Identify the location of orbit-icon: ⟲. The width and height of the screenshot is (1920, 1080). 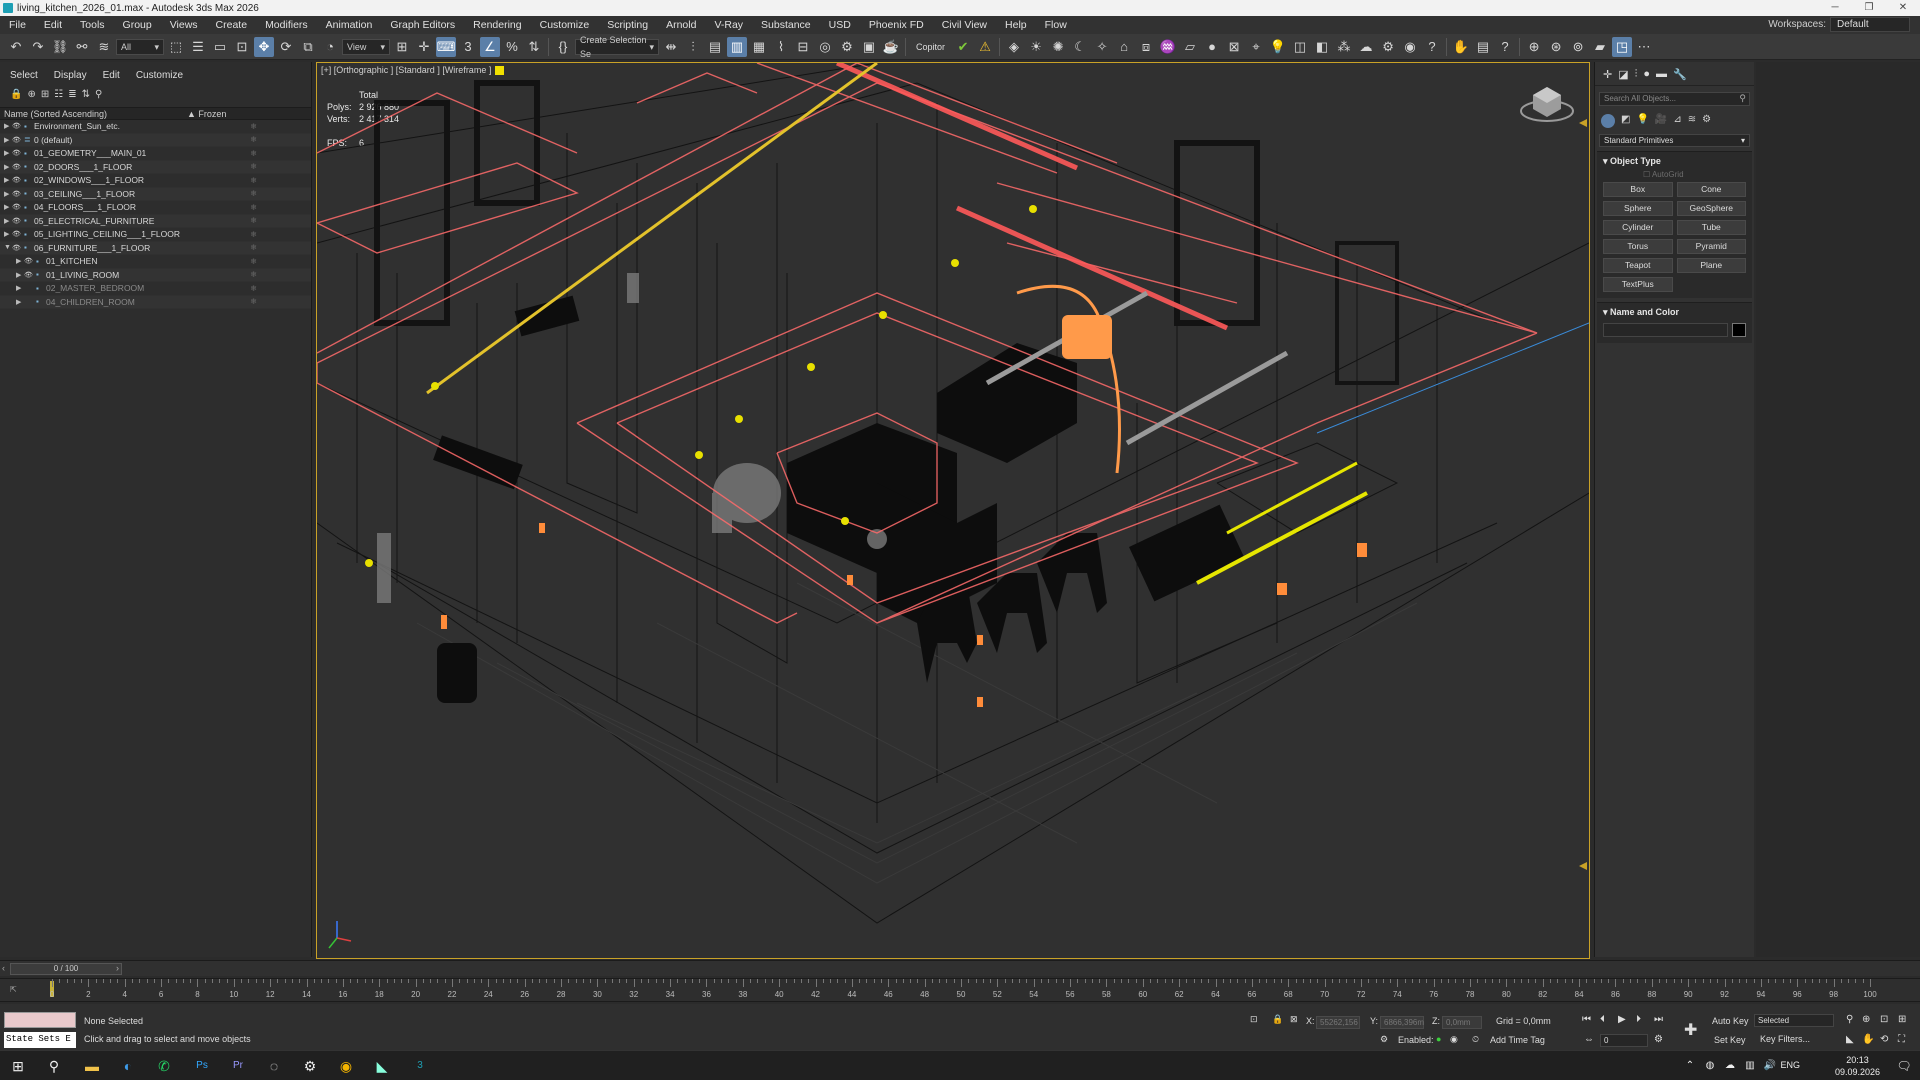
(1884, 1039).